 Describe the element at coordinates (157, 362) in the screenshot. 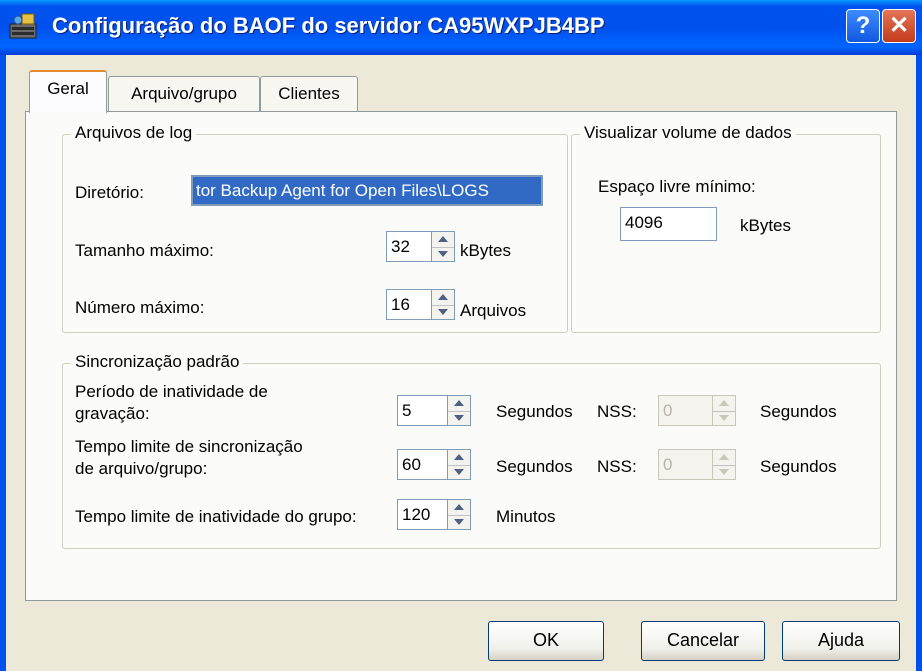

I see `sync-group-title: Sincronização padrão` at that location.